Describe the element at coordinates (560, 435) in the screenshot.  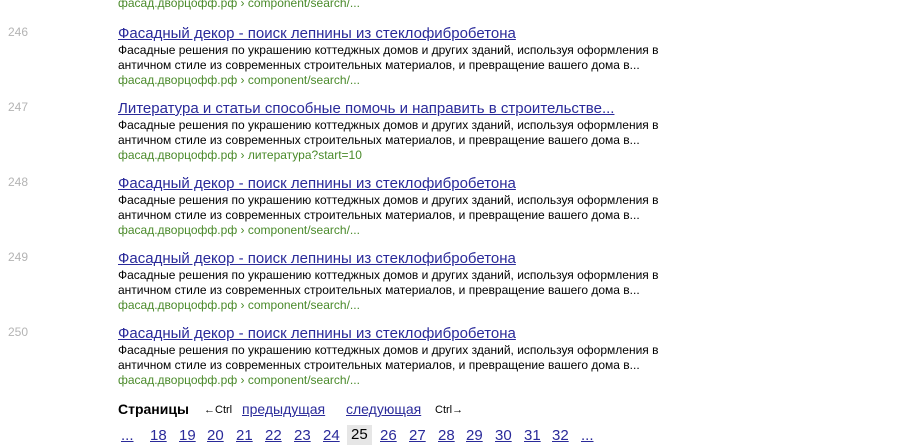
I see `page-link: 32` at that location.